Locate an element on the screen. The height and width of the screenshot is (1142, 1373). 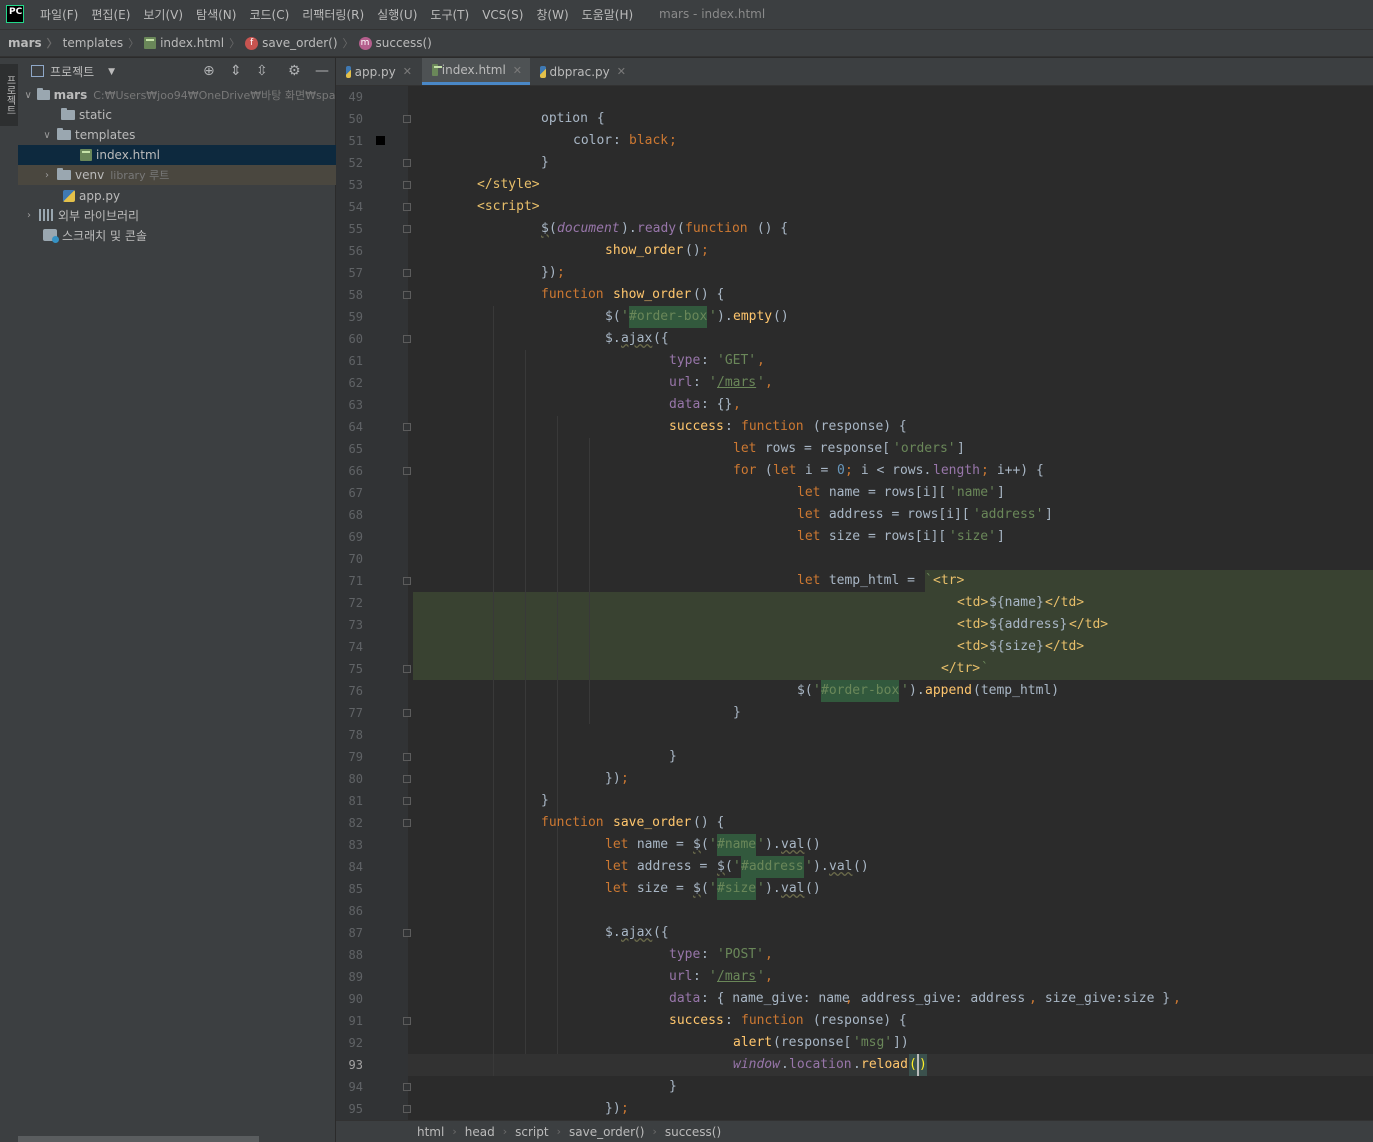
code-token: , is located at coordinates (769, 954).